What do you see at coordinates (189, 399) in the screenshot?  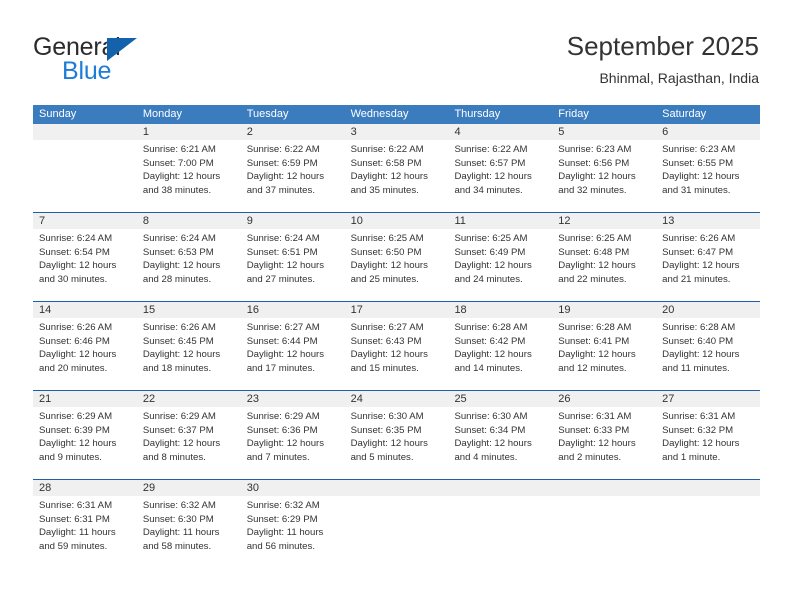 I see `day-number: 22` at bounding box center [189, 399].